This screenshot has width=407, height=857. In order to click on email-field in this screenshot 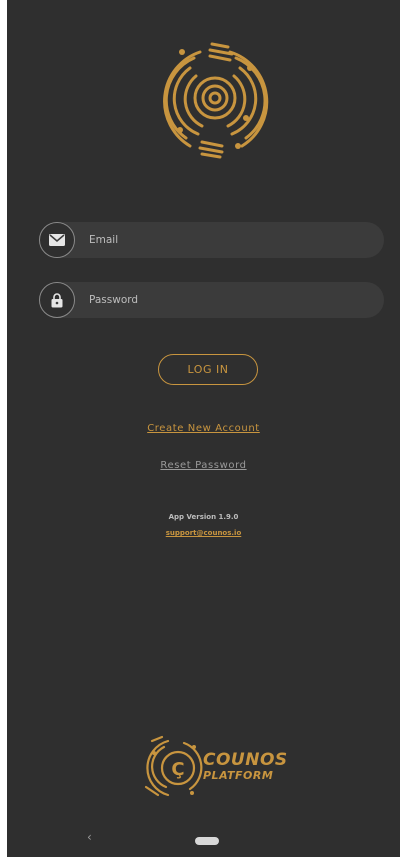, I will do `click(211, 240)`.